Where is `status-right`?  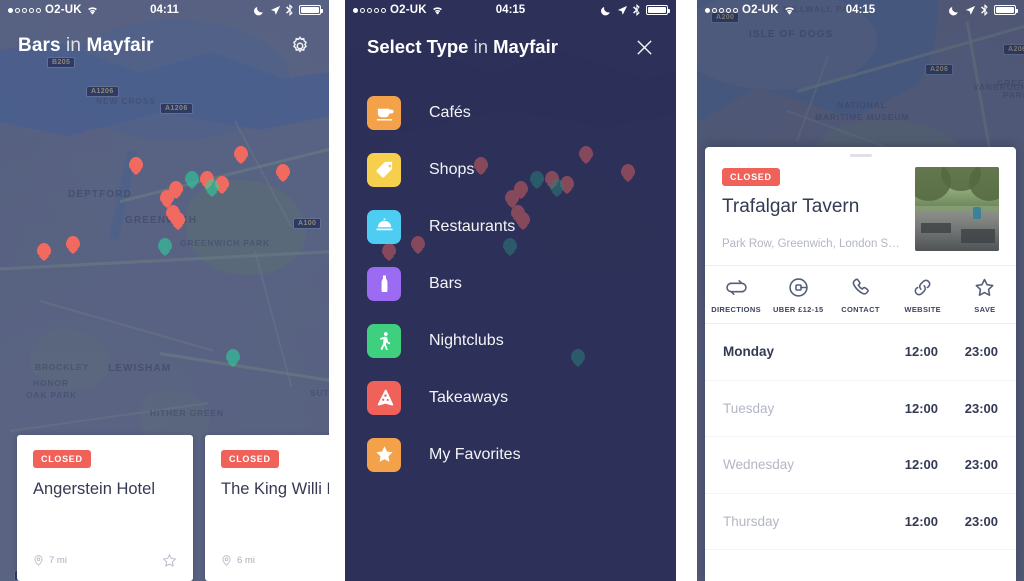
status-right is located at coordinates (288, 10).